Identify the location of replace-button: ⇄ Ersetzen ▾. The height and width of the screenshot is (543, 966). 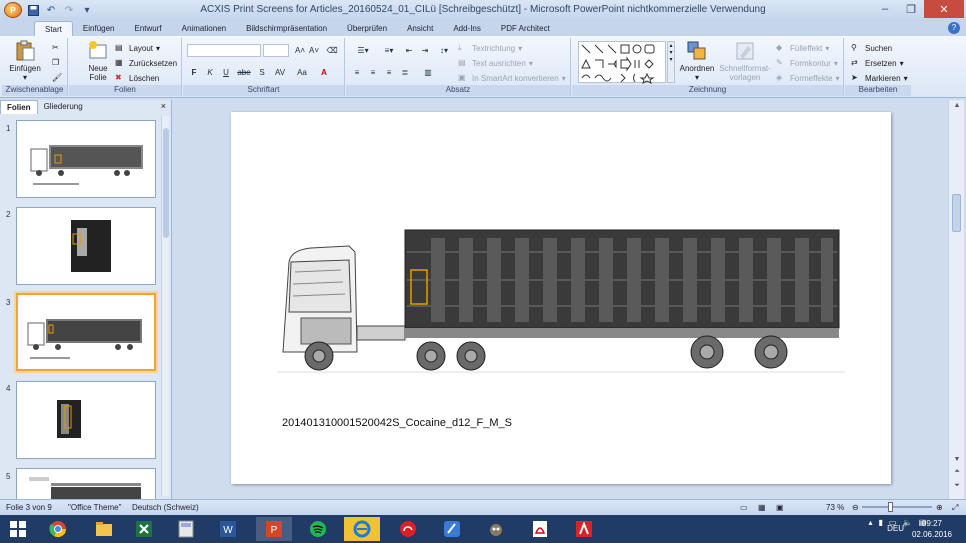
(877, 63).